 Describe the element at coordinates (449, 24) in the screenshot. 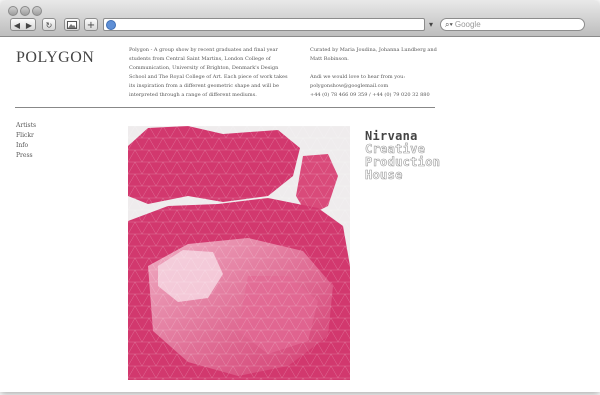

I see `search-icon: ⌕▾` at that location.